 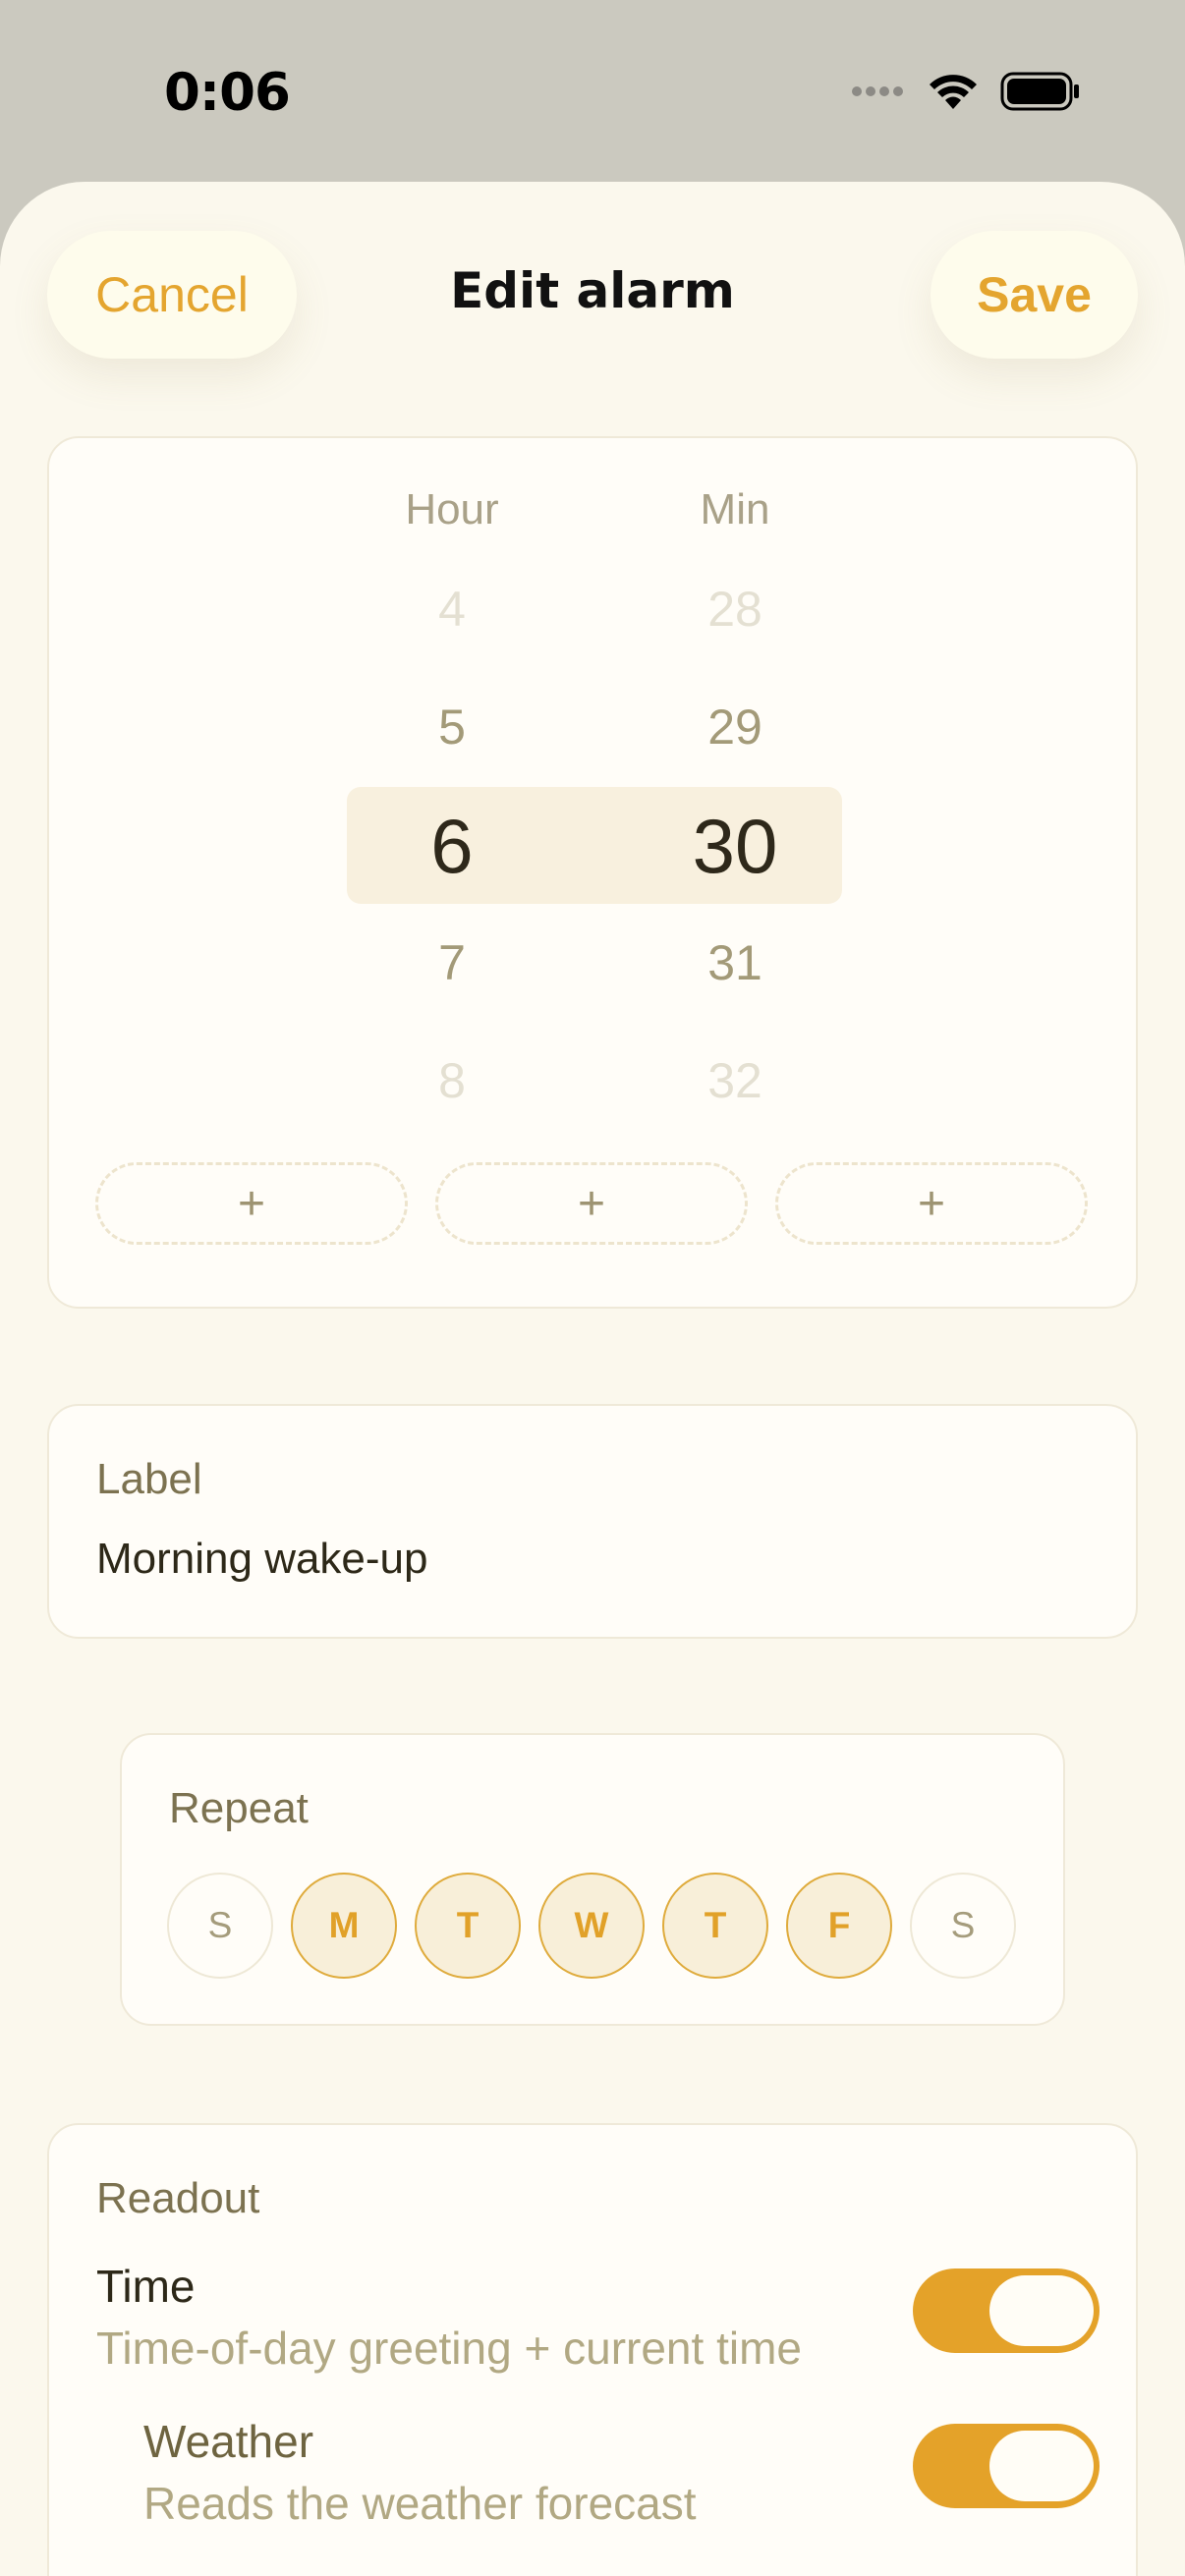 What do you see at coordinates (452, 962) in the screenshot?
I see `hour-option: 7` at bounding box center [452, 962].